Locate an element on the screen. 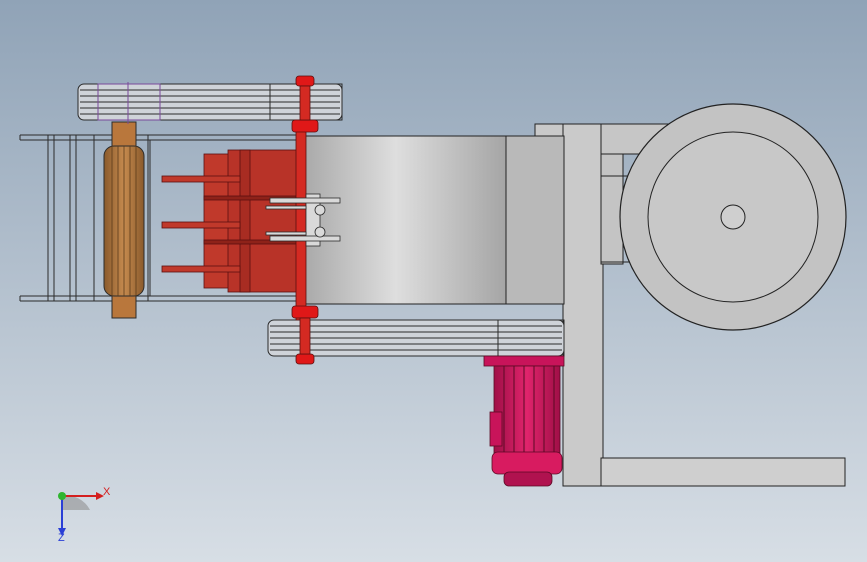  flywheel is located at coordinates (733, 217).